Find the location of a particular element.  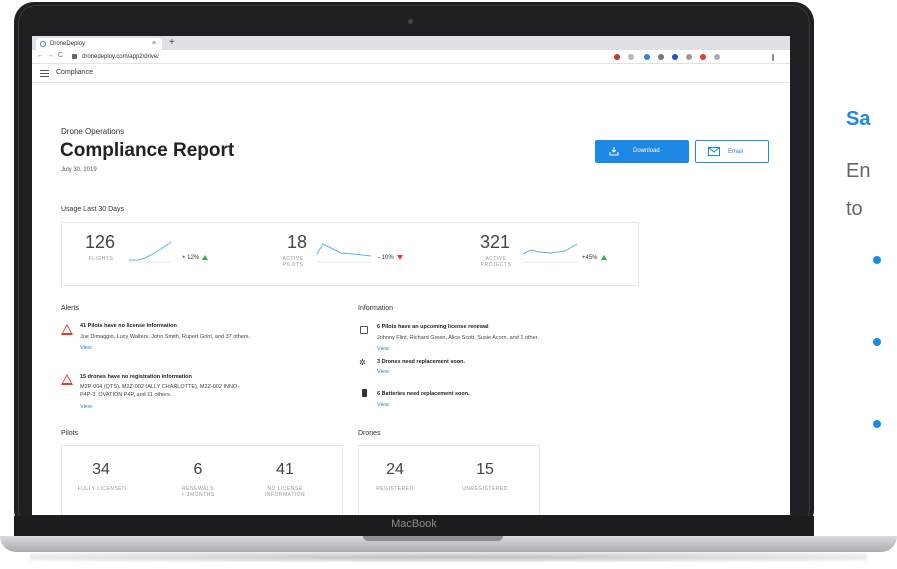

back-arrow-icon: ← is located at coordinates (40, 55).